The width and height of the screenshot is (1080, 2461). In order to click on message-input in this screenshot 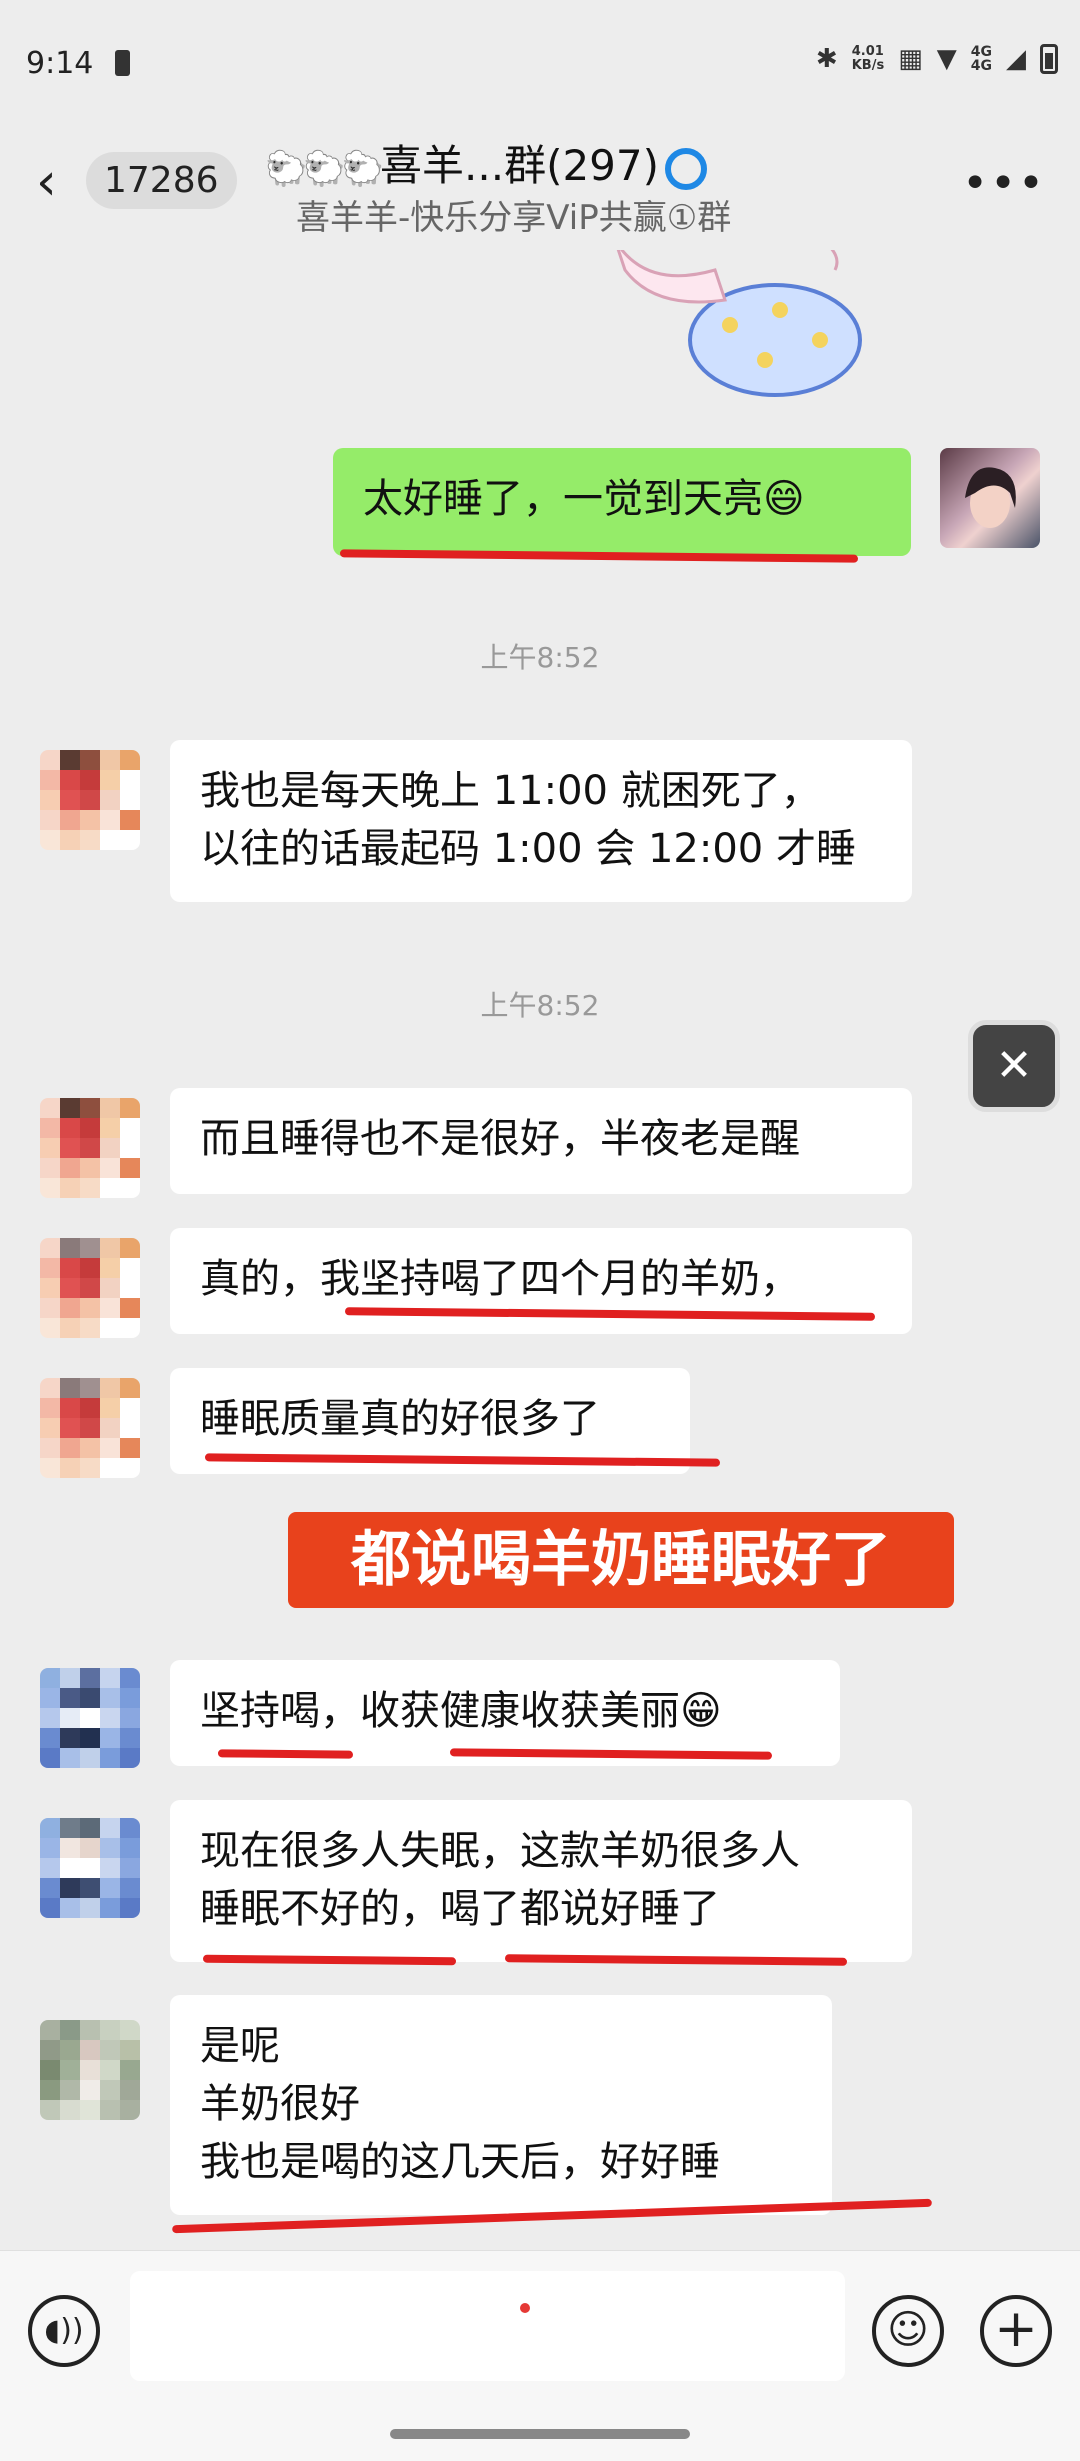, I will do `click(487, 2326)`.